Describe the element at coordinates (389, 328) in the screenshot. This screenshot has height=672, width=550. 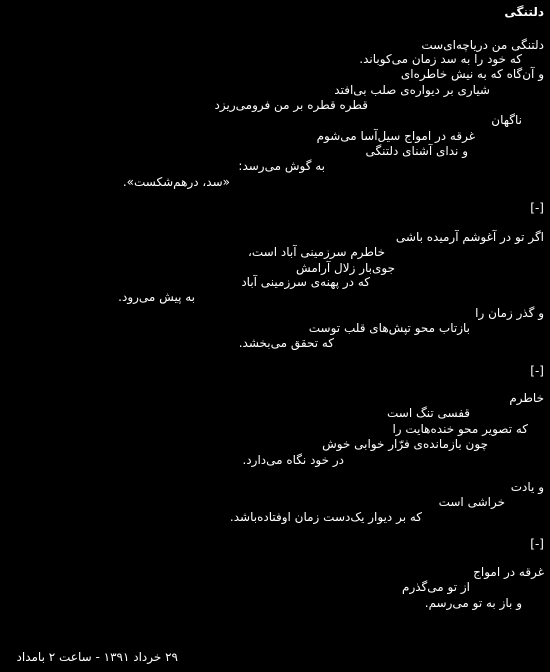
I see `poem-line: بازتاب محو تپش‌های قلب توست` at that location.